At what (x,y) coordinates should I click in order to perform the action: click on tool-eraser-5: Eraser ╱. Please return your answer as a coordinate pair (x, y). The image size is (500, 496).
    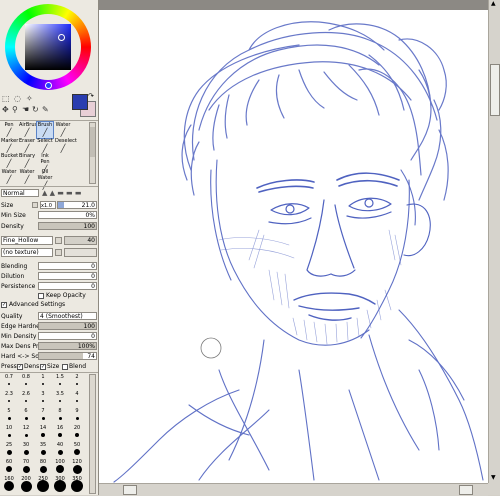
    Looking at the image, I should click on (27, 146).